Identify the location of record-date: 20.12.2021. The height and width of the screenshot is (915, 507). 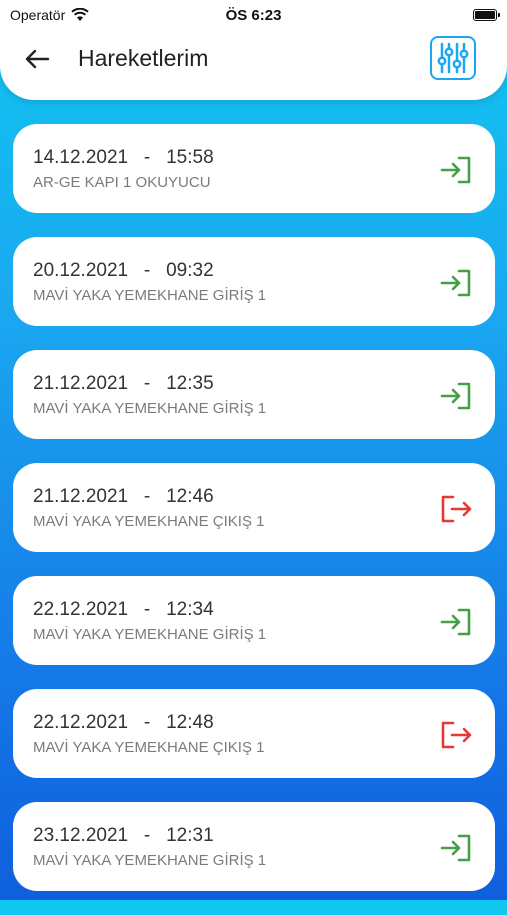
(81, 270).